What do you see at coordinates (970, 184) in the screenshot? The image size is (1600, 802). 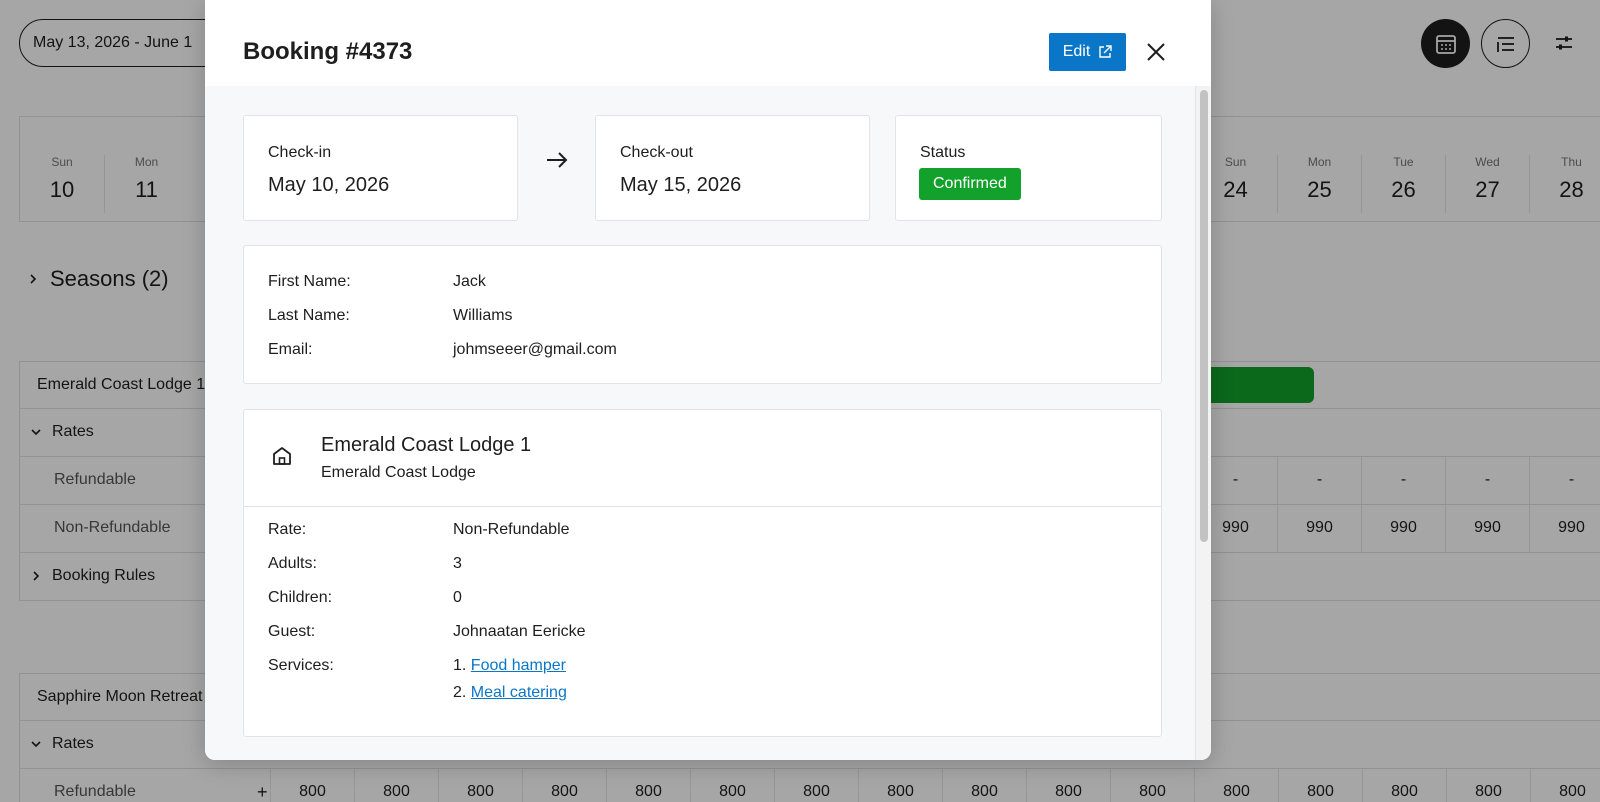 I see `status-badge: Confirmed` at bounding box center [970, 184].